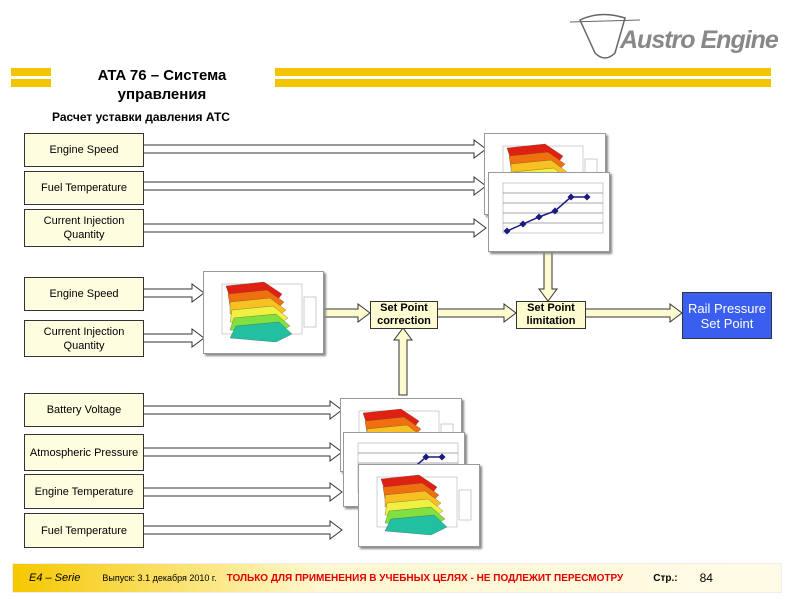 This screenshot has width=800, height=600. I want to click on input-engine-speed-2: Engine Speed, so click(84, 294).